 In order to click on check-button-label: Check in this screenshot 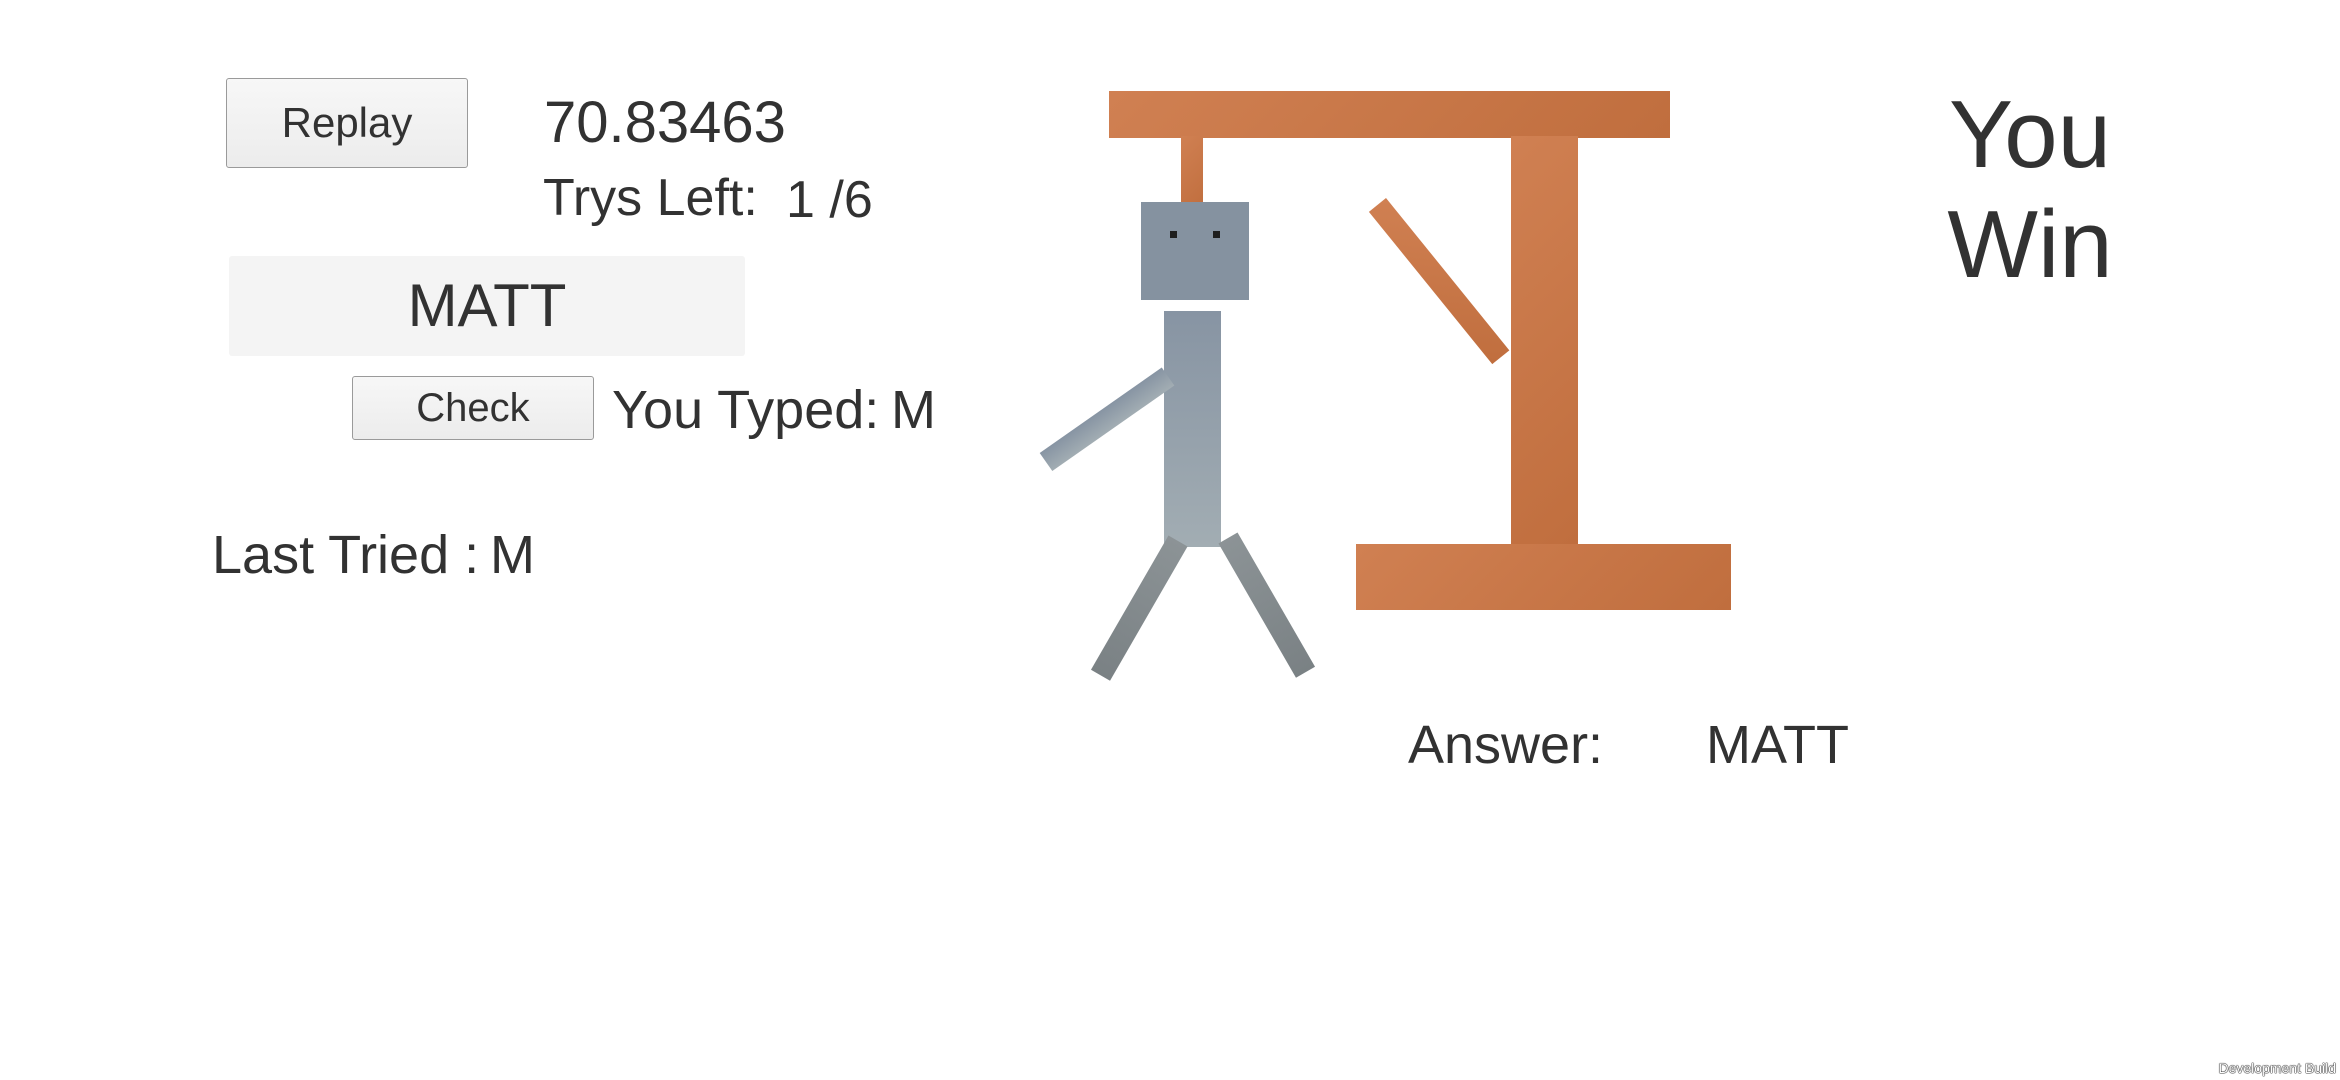, I will do `click(473, 407)`.